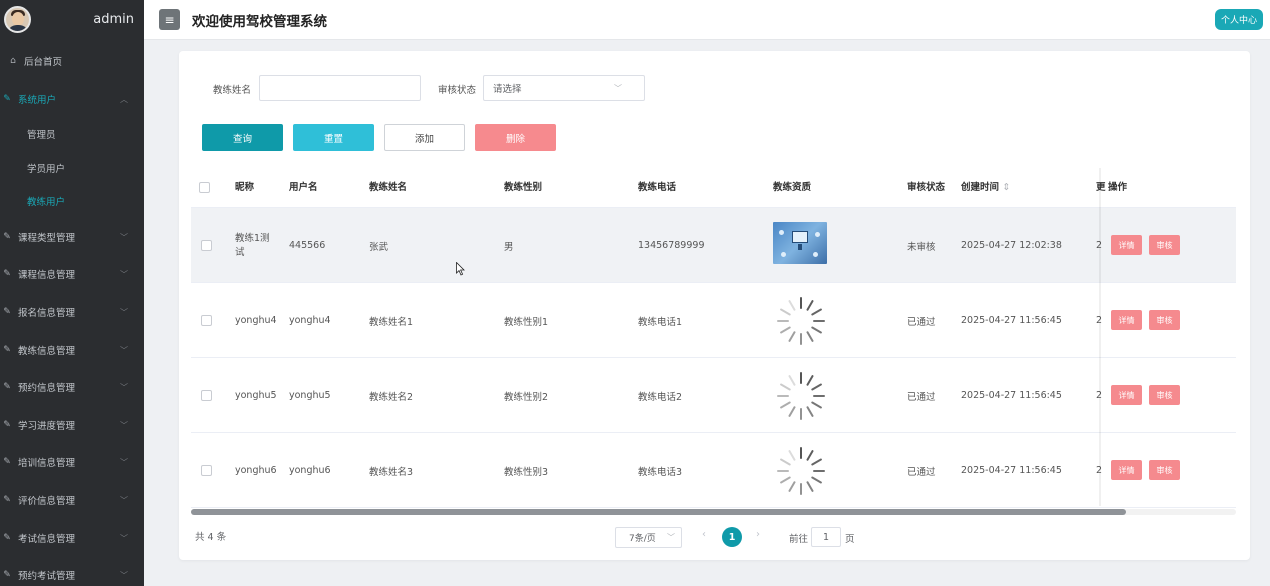  Describe the element at coordinates (46, 201) in the screenshot. I see `sidebar-sub-coach-users: 教练用户` at that location.